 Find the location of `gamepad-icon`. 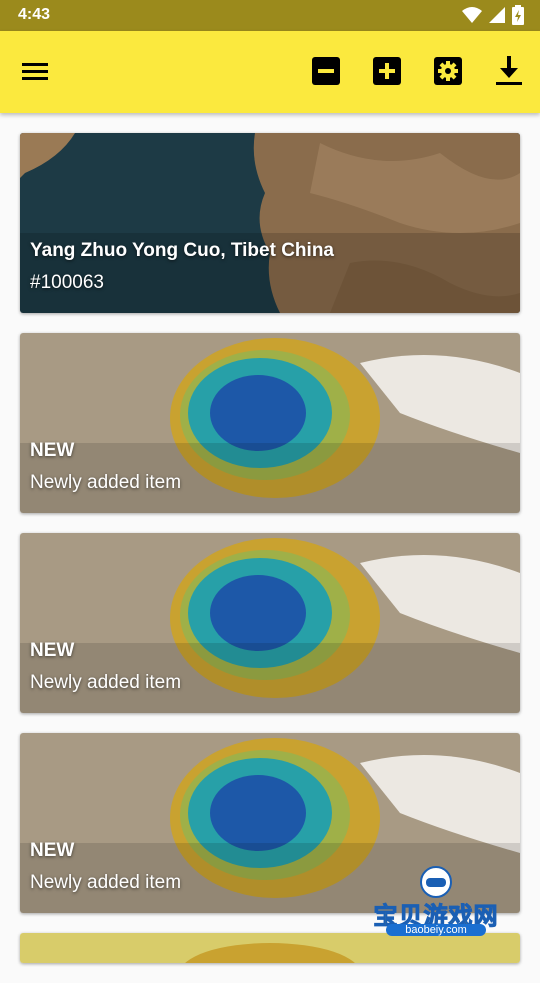

gamepad-icon is located at coordinates (436, 882).